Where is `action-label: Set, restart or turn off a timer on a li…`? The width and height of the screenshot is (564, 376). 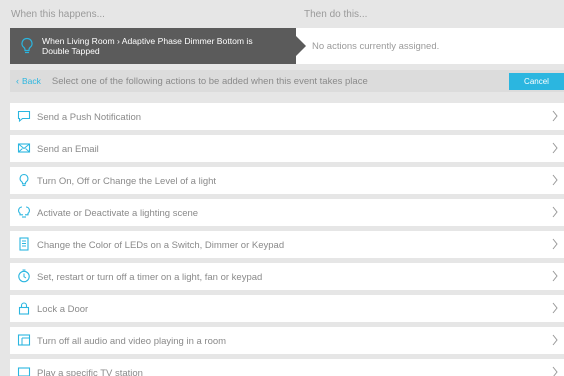
action-label: Set, restart or turn off a timer on a li… is located at coordinates (150, 277).